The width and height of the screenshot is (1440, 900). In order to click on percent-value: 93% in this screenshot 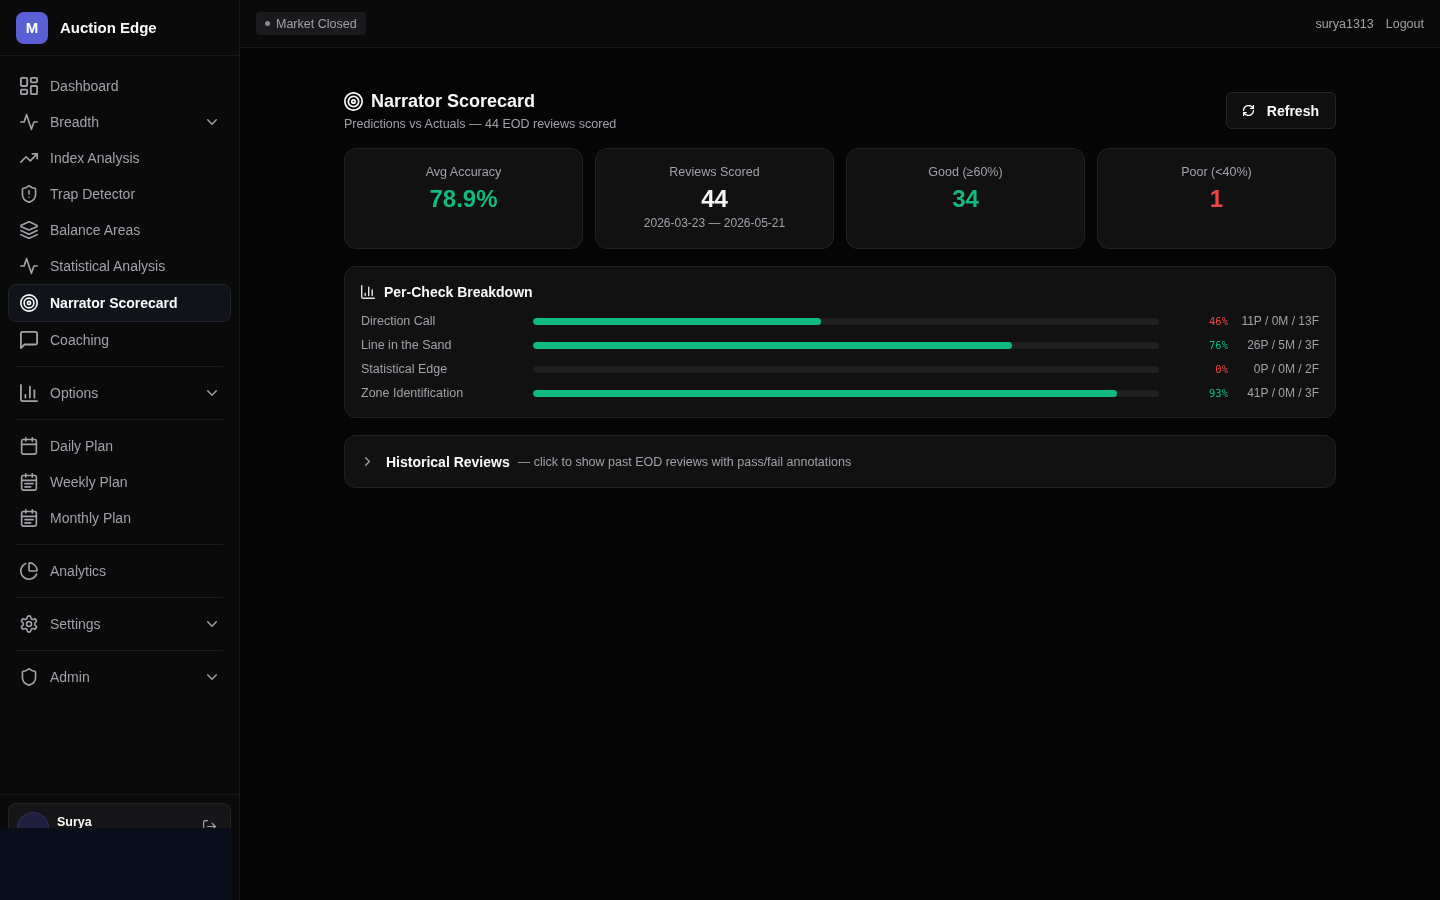, I will do `click(1218, 393)`.